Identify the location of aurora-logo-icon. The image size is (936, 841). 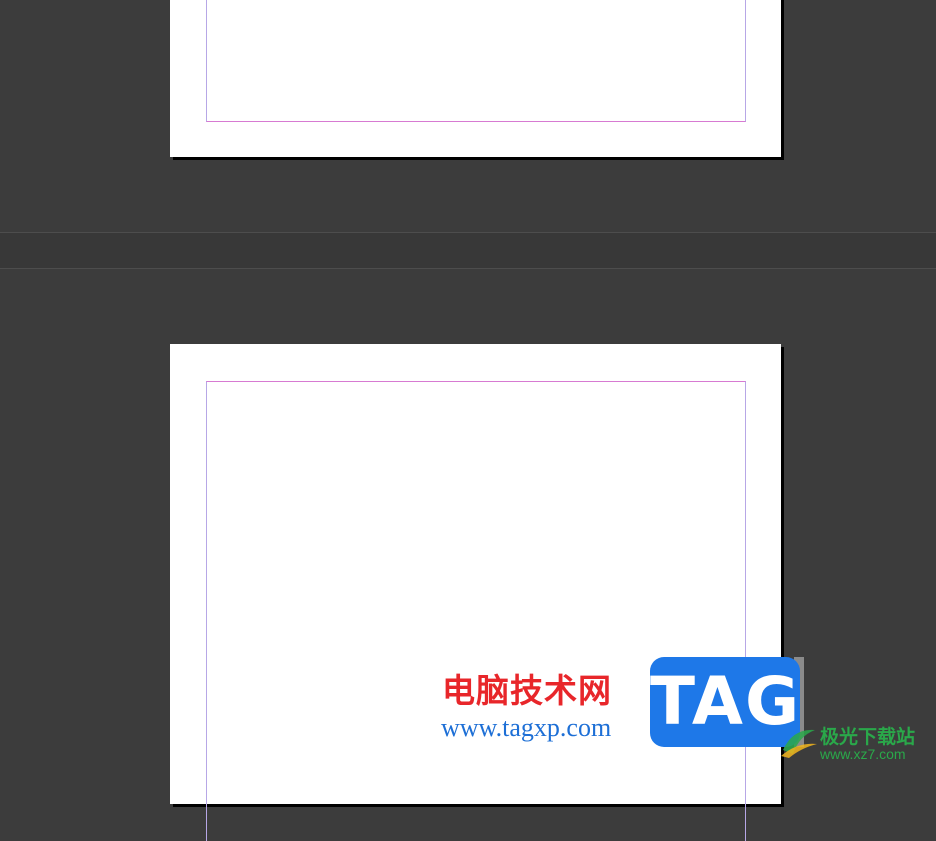
(799, 743).